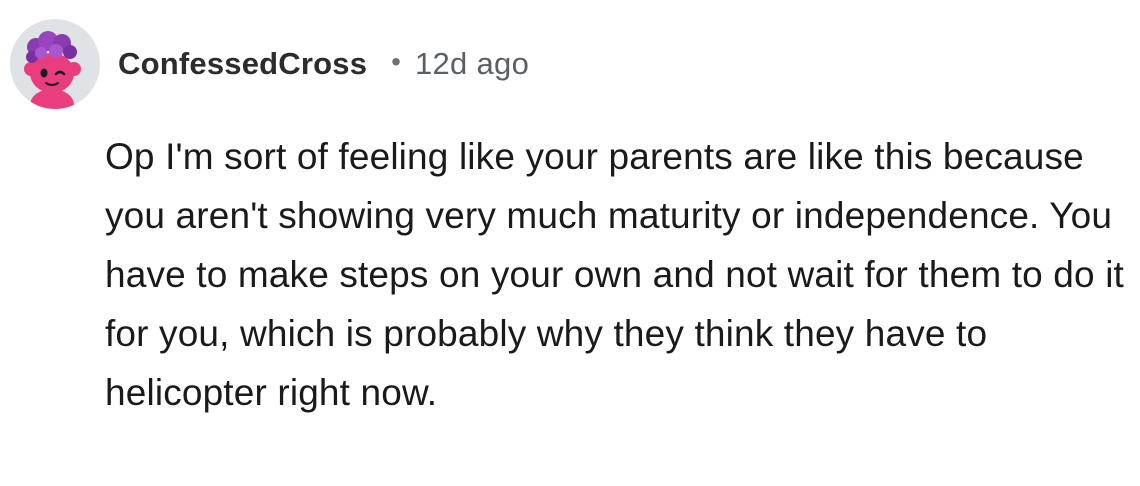 The width and height of the screenshot is (1140, 486). I want to click on avatar, so click(55, 64).